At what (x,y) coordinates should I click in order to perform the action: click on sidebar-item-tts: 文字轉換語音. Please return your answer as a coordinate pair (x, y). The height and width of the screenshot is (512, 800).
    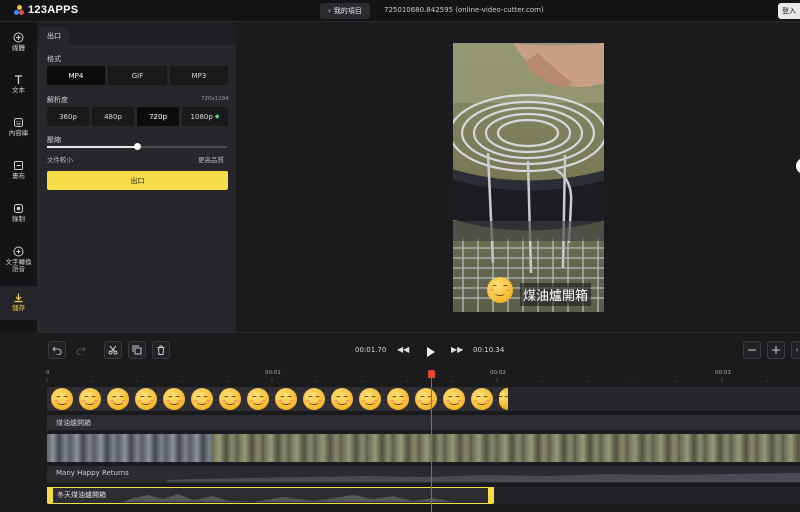
    Looking at the image, I should click on (18, 259).